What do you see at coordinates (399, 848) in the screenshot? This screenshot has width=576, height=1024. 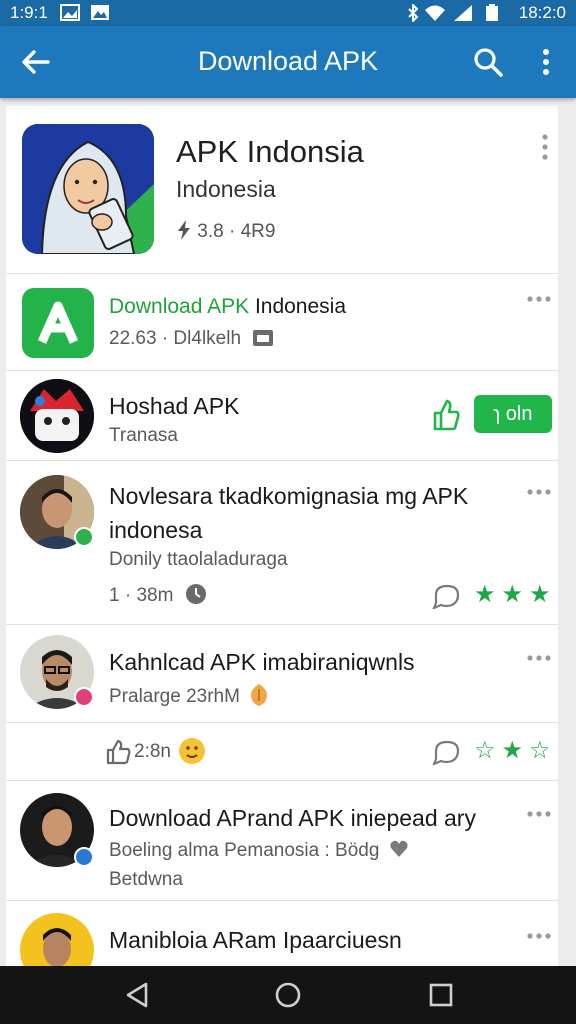 I see `heart-icon` at bounding box center [399, 848].